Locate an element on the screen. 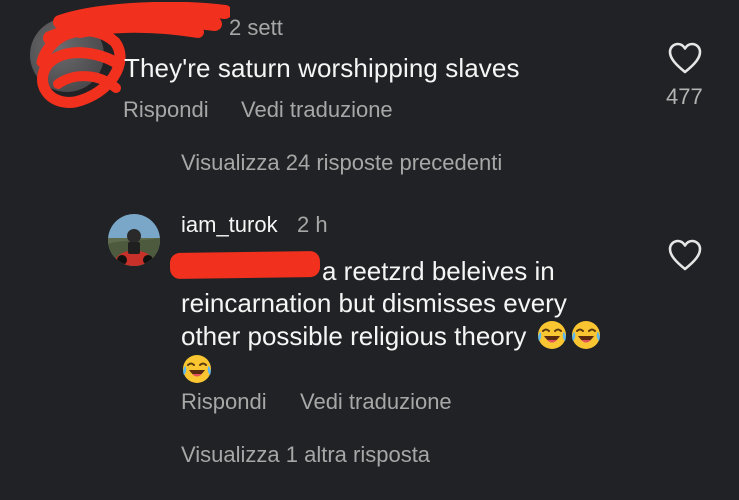 The height and width of the screenshot is (500, 739). comment-timestamp: 2 h is located at coordinates (312, 224).